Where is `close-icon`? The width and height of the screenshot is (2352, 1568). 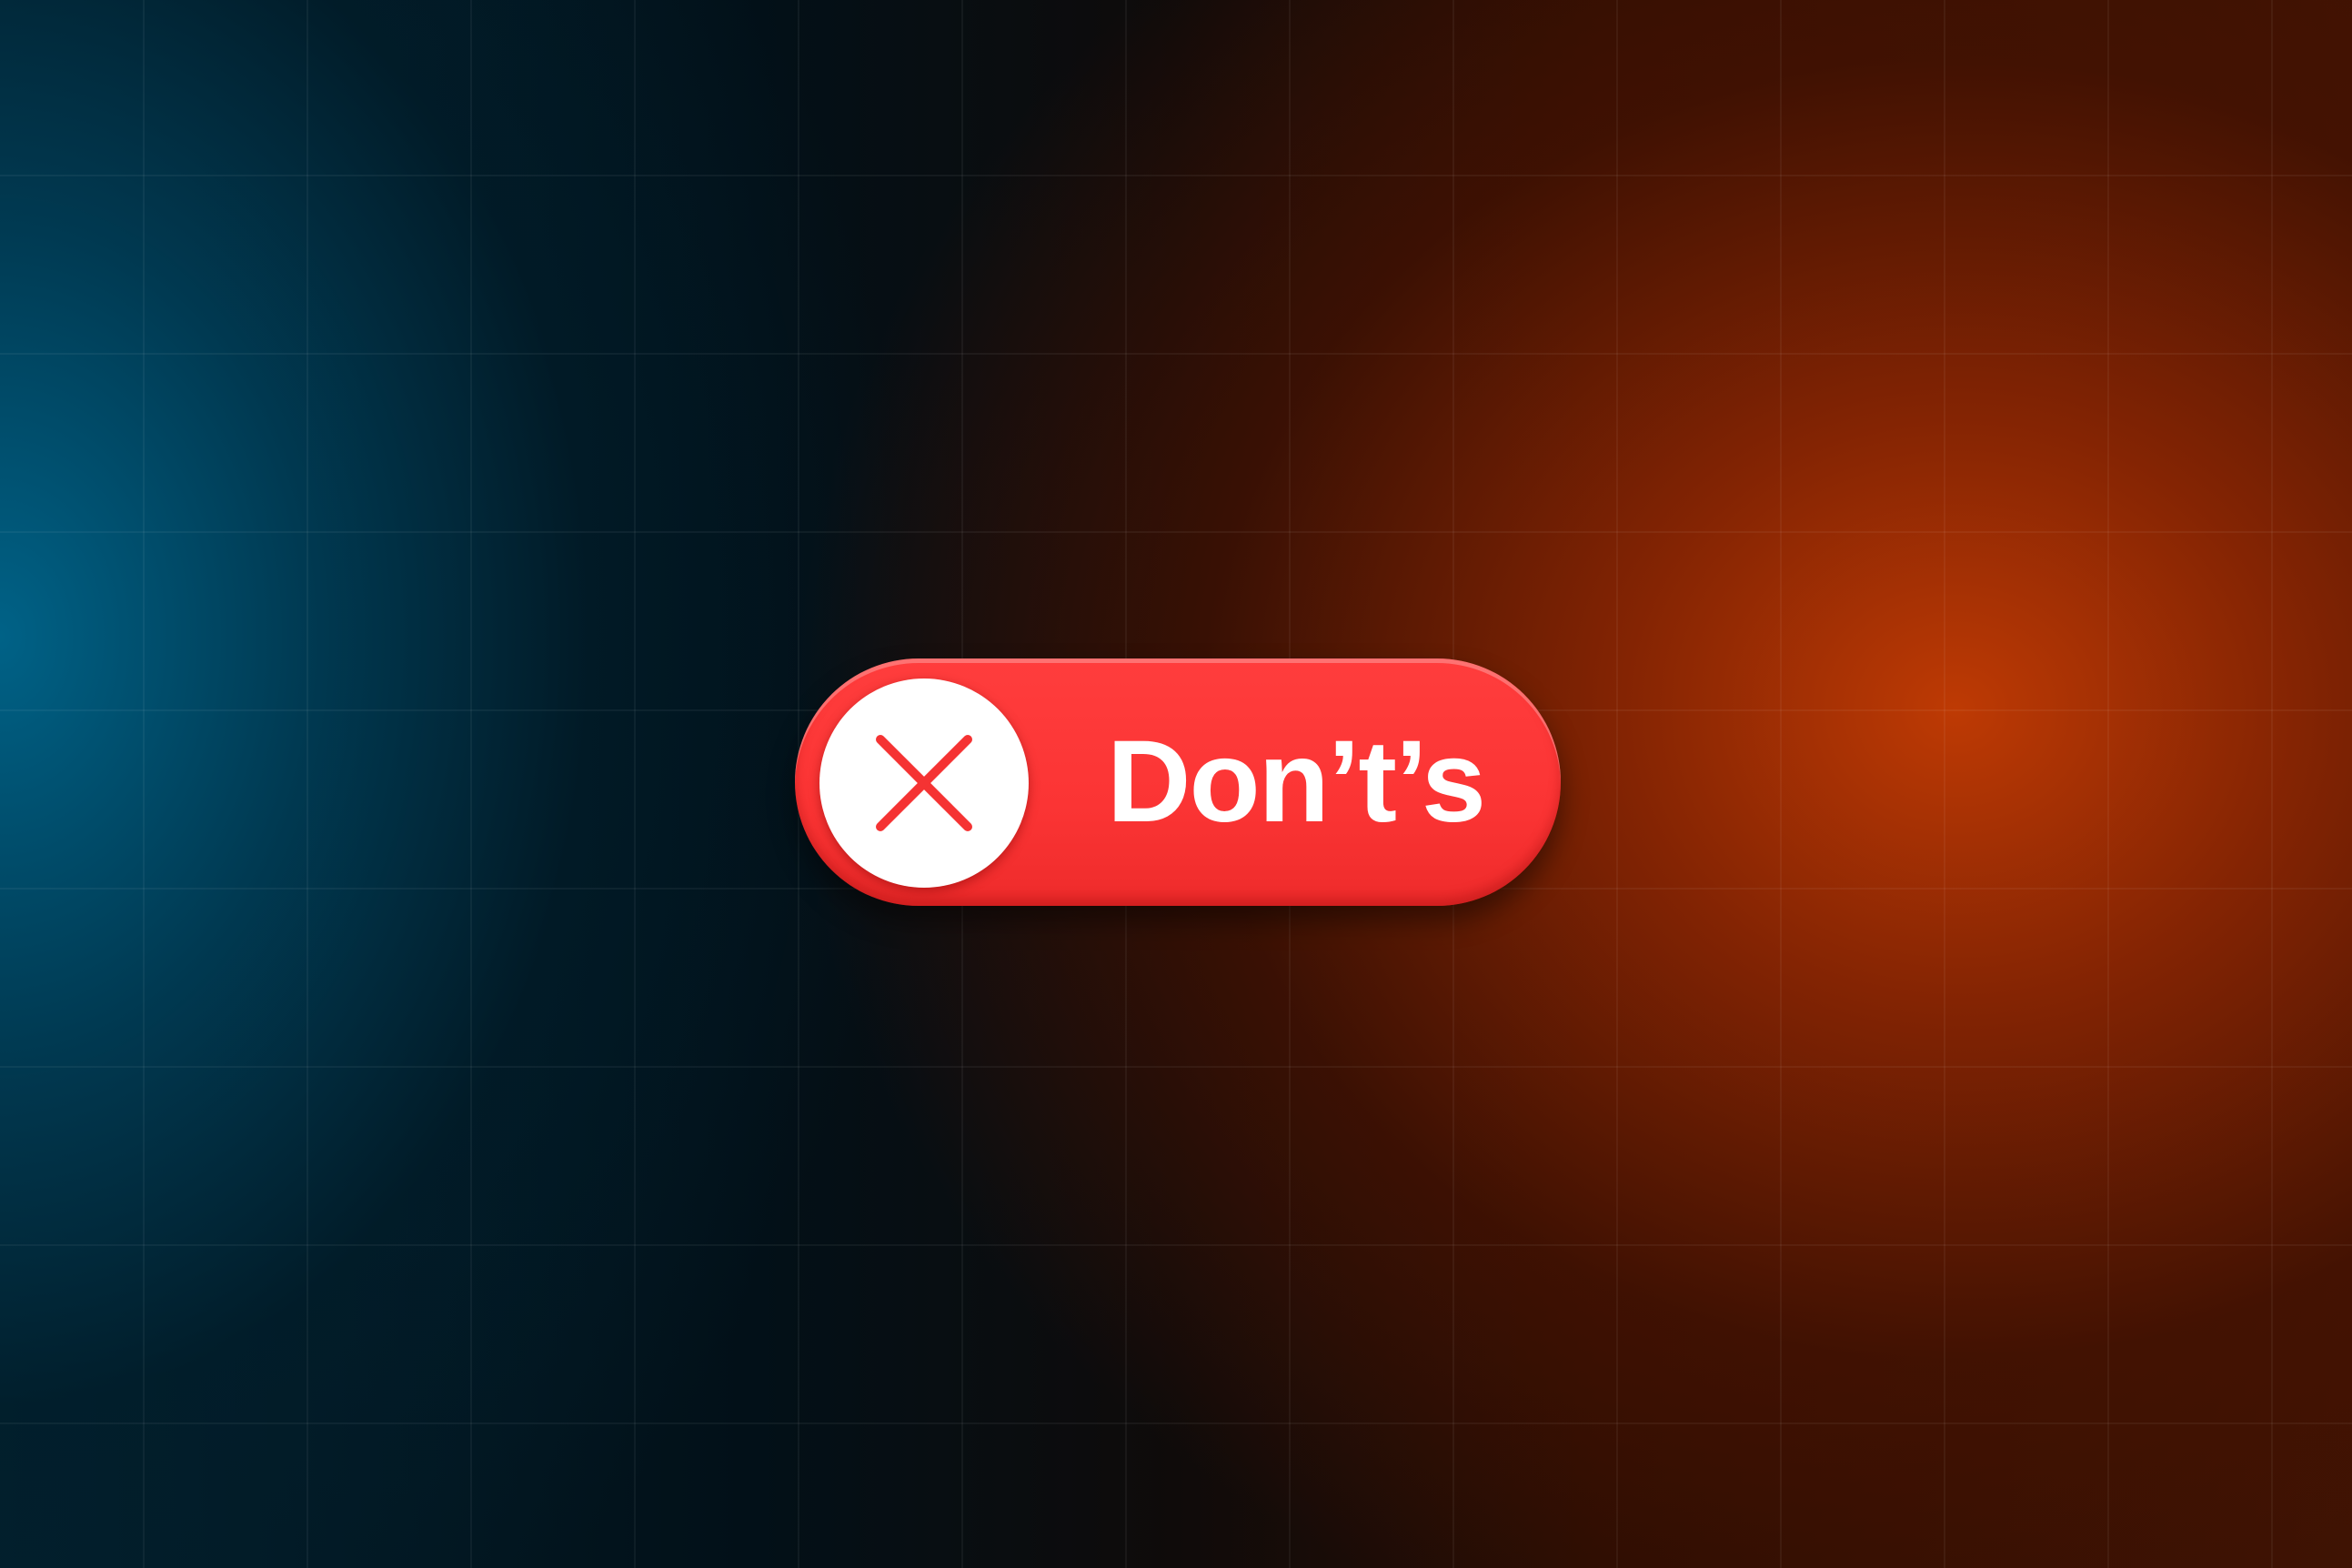 close-icon is located at coordinates (924, 783).